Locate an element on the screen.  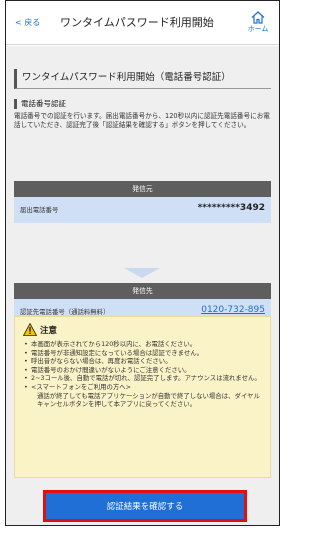
section-title: ワンタイムパスワード利用開始（電話番号認証） is located at coordinates (142, 79).